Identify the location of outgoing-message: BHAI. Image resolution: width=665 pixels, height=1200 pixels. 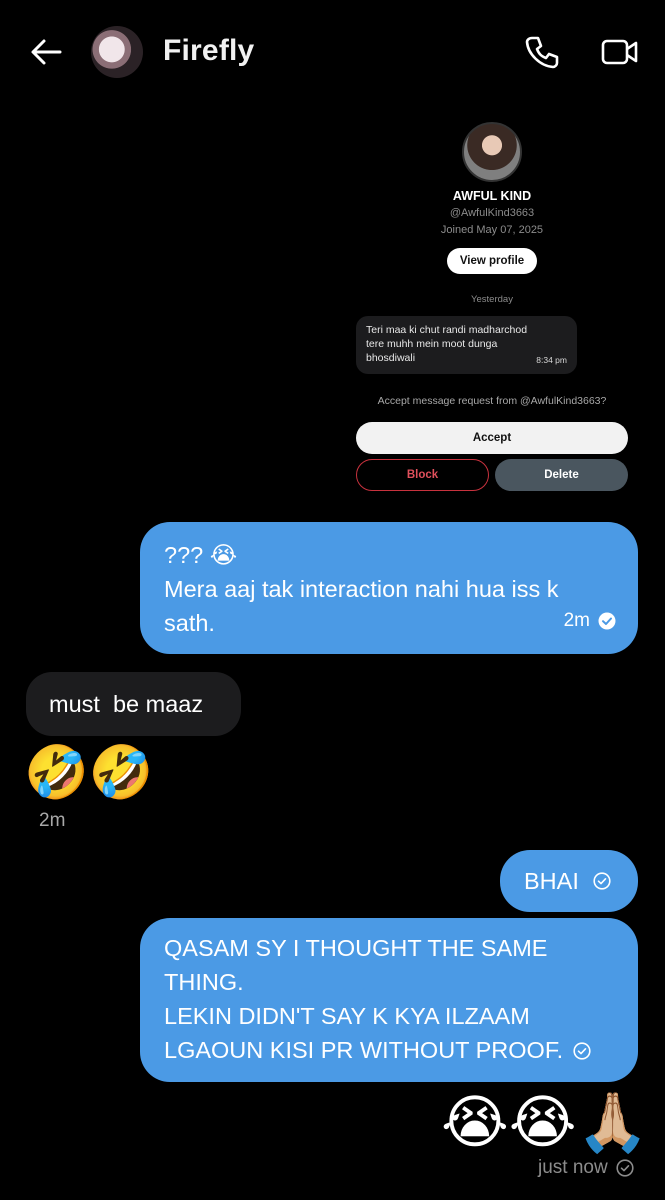
(569, 881).